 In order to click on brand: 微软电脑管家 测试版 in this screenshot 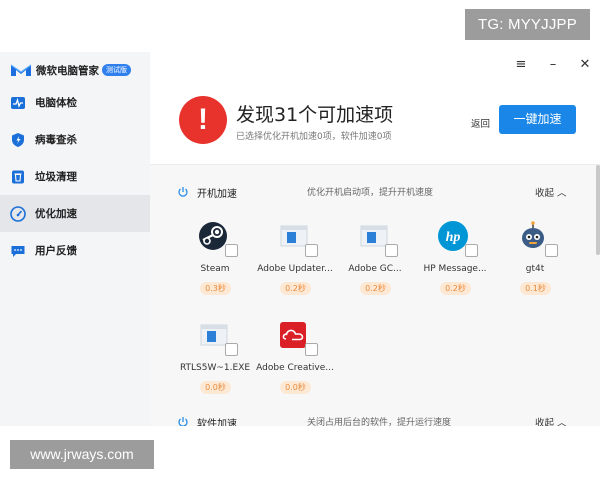, I will do `click(70, 70)`.